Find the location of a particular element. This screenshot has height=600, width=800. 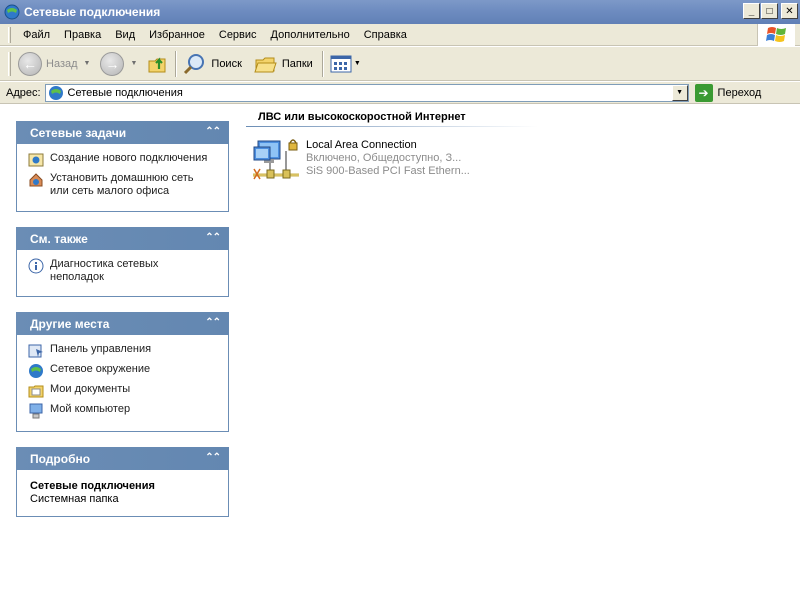

details-name: Сетевые подключения is located at coordinates (92, 486).